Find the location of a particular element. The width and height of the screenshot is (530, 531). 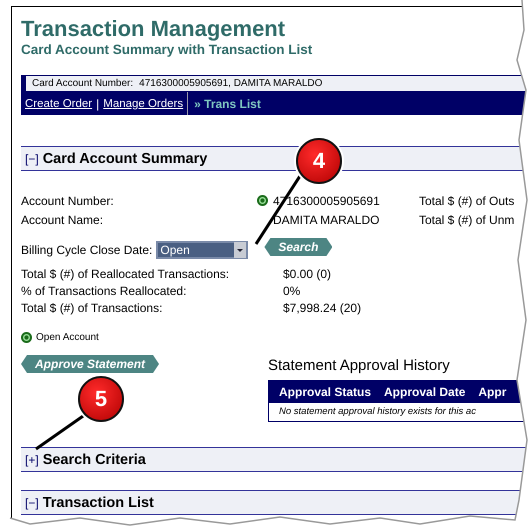

caret-icon is located at coordinates (240, 250).